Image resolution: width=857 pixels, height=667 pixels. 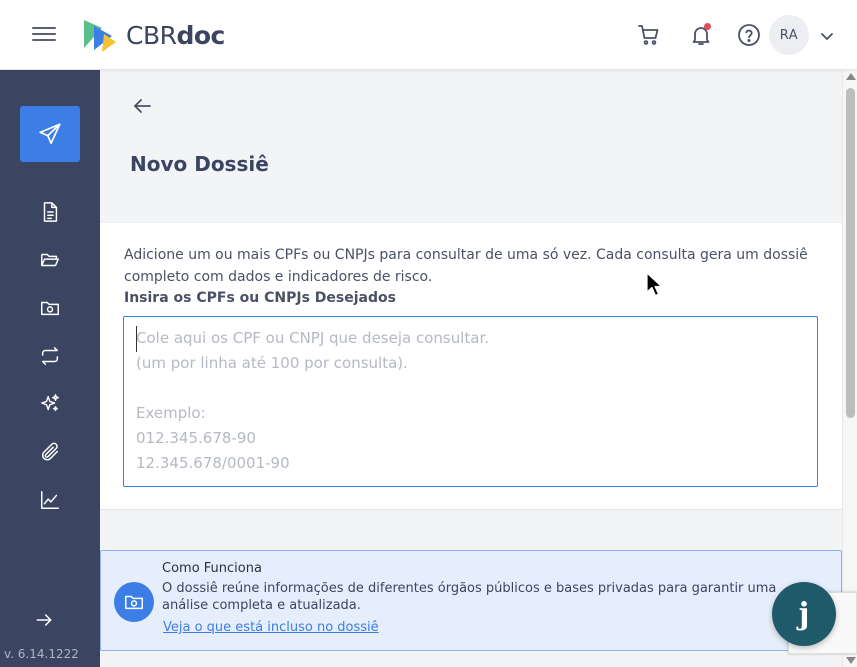 I want to click on sidebar-item-new-dossier, so click(x=50, y=134).